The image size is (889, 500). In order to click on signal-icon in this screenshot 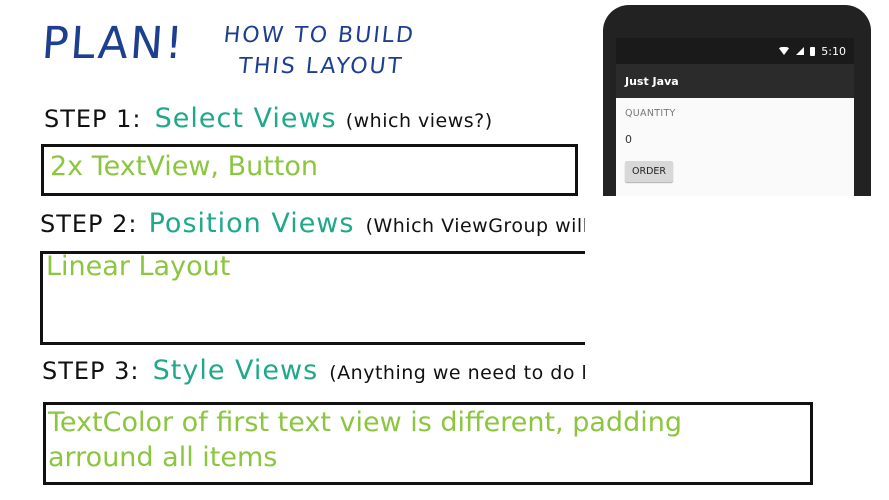, I will do `click(800, 51)`.